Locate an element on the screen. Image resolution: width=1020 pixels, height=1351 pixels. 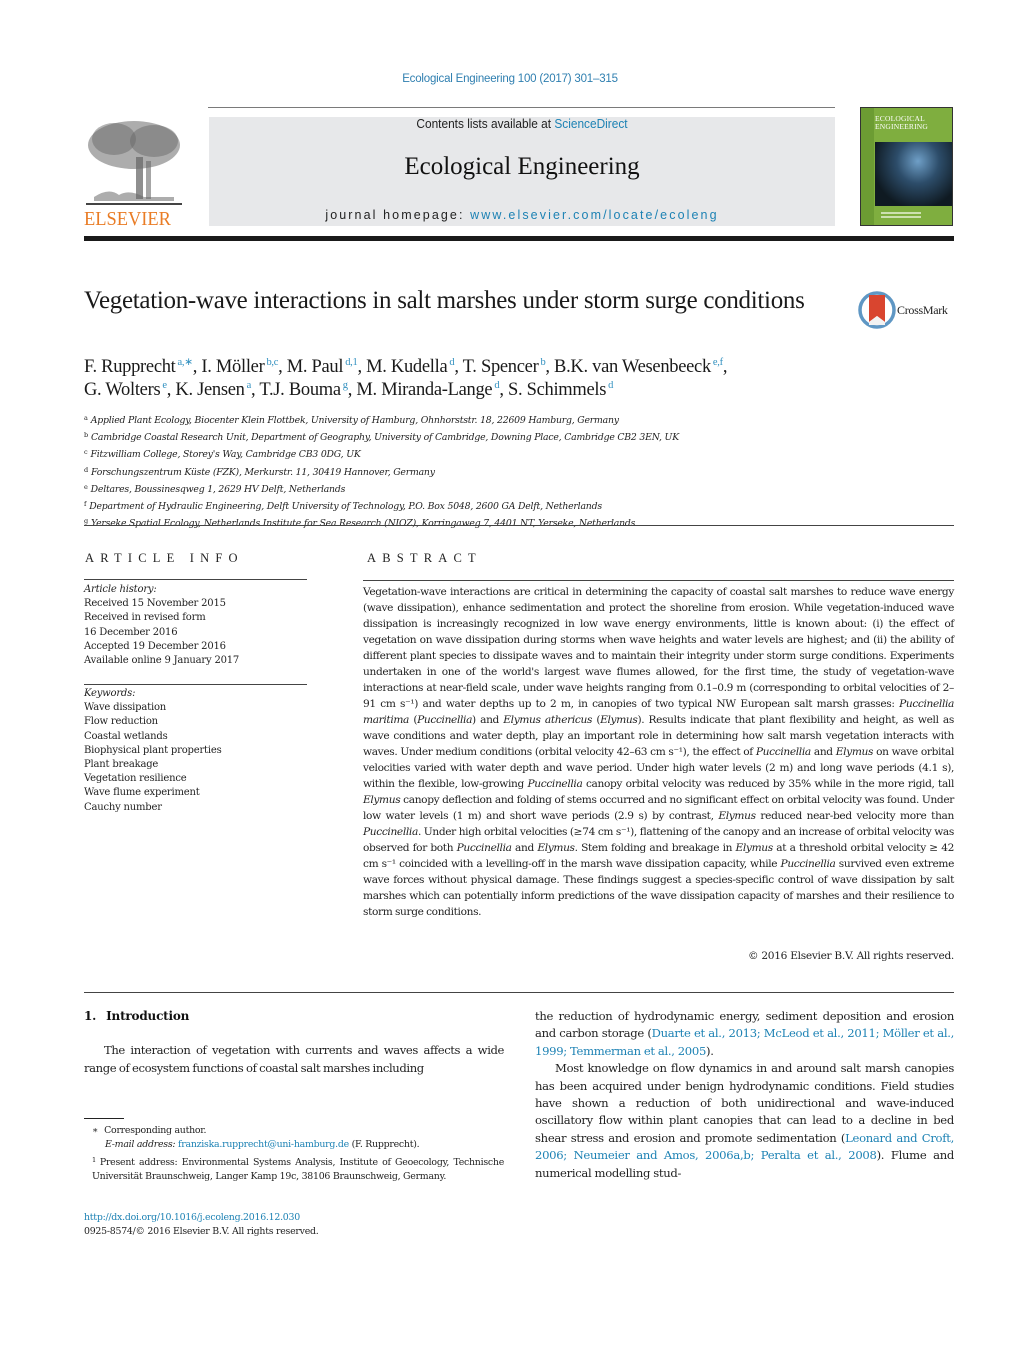
author: S. Schimmels is located at coordinates (557, 390).